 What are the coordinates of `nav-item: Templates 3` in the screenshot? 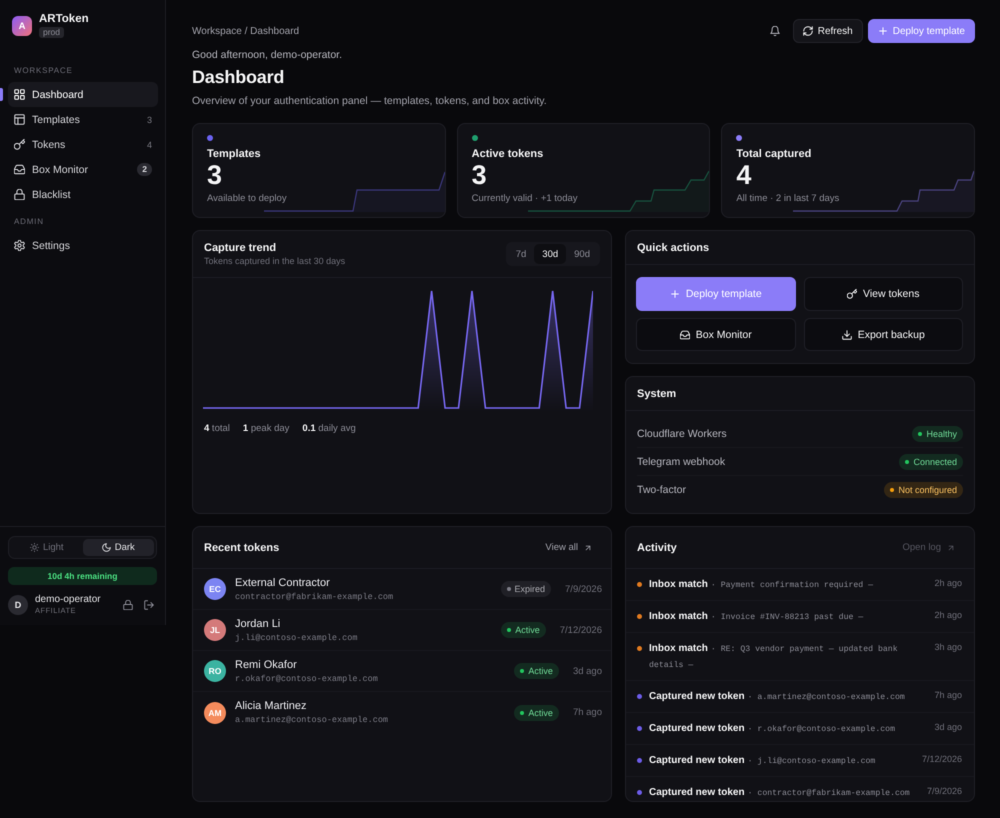 It's located at (83, 119).